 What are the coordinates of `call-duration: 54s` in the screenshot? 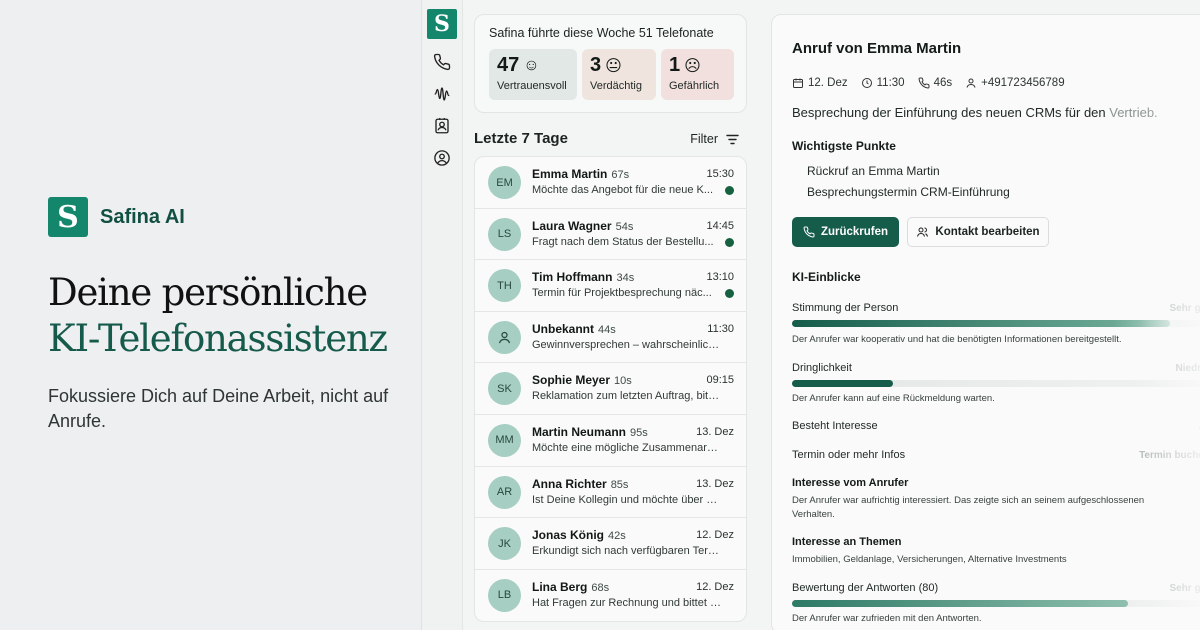 It's located at (624, 226).